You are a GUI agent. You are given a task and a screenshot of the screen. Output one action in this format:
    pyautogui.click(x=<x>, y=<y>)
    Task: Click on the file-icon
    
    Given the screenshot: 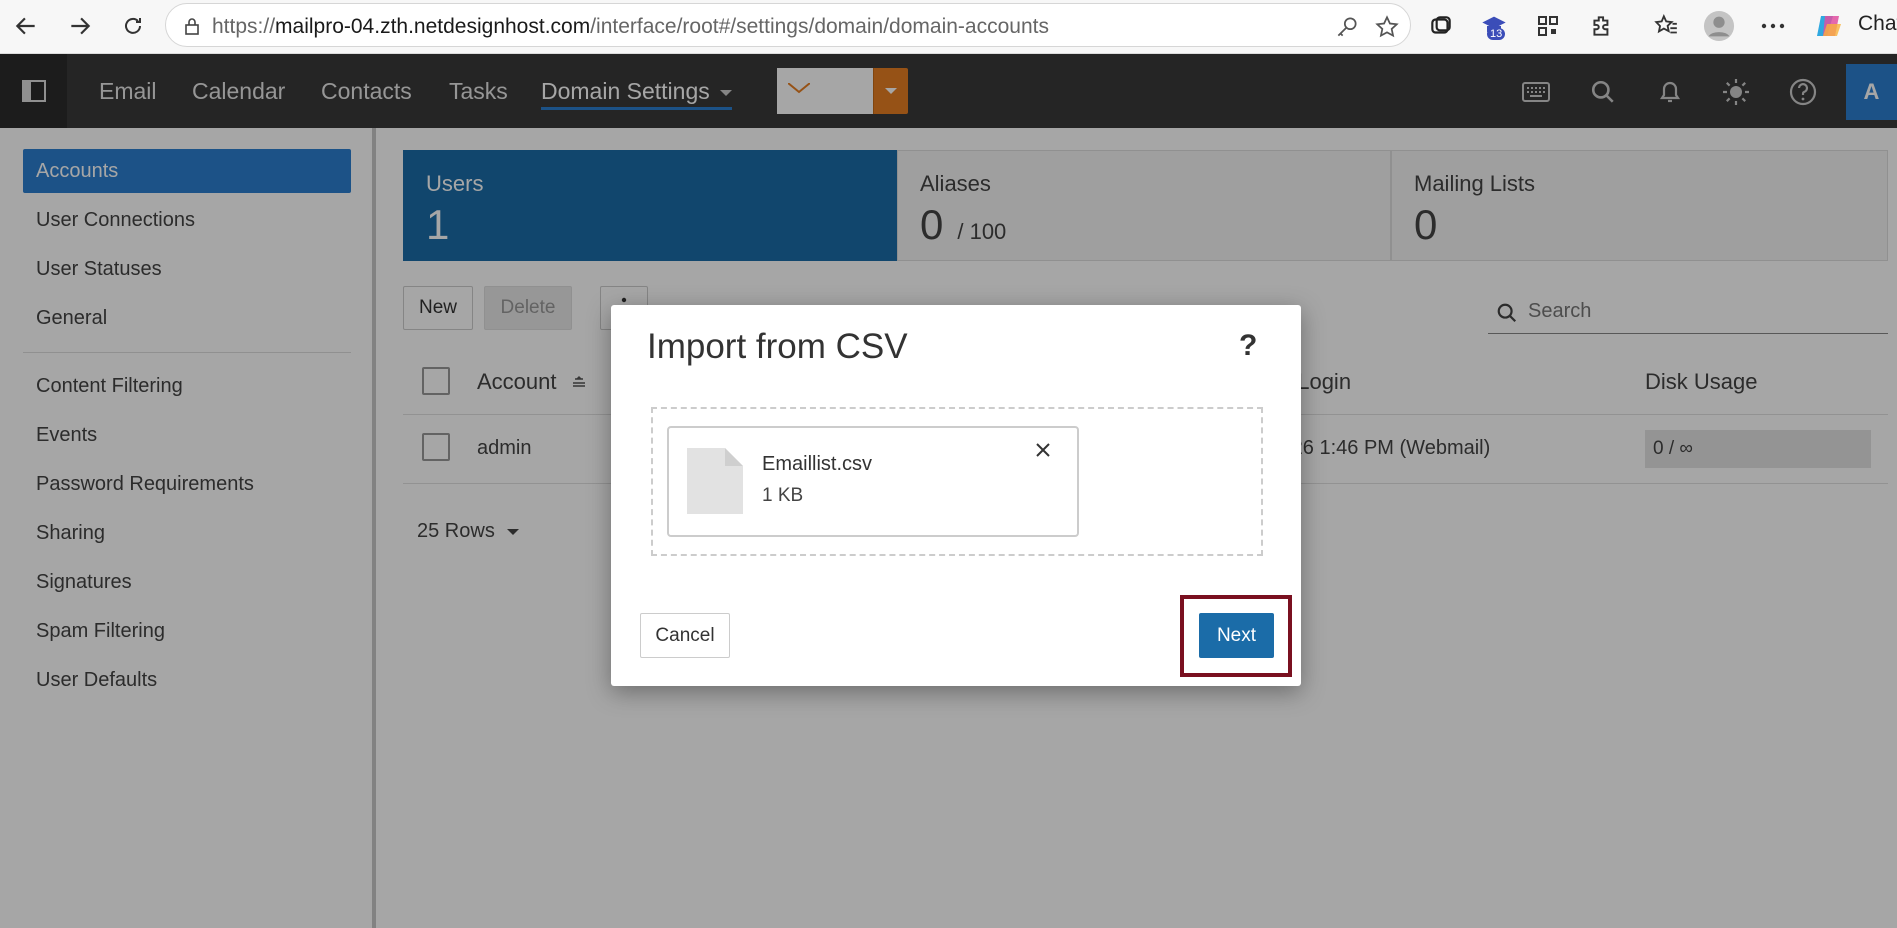 What is the action you would take?
    pyautogui.click(x=715, y=481)
    